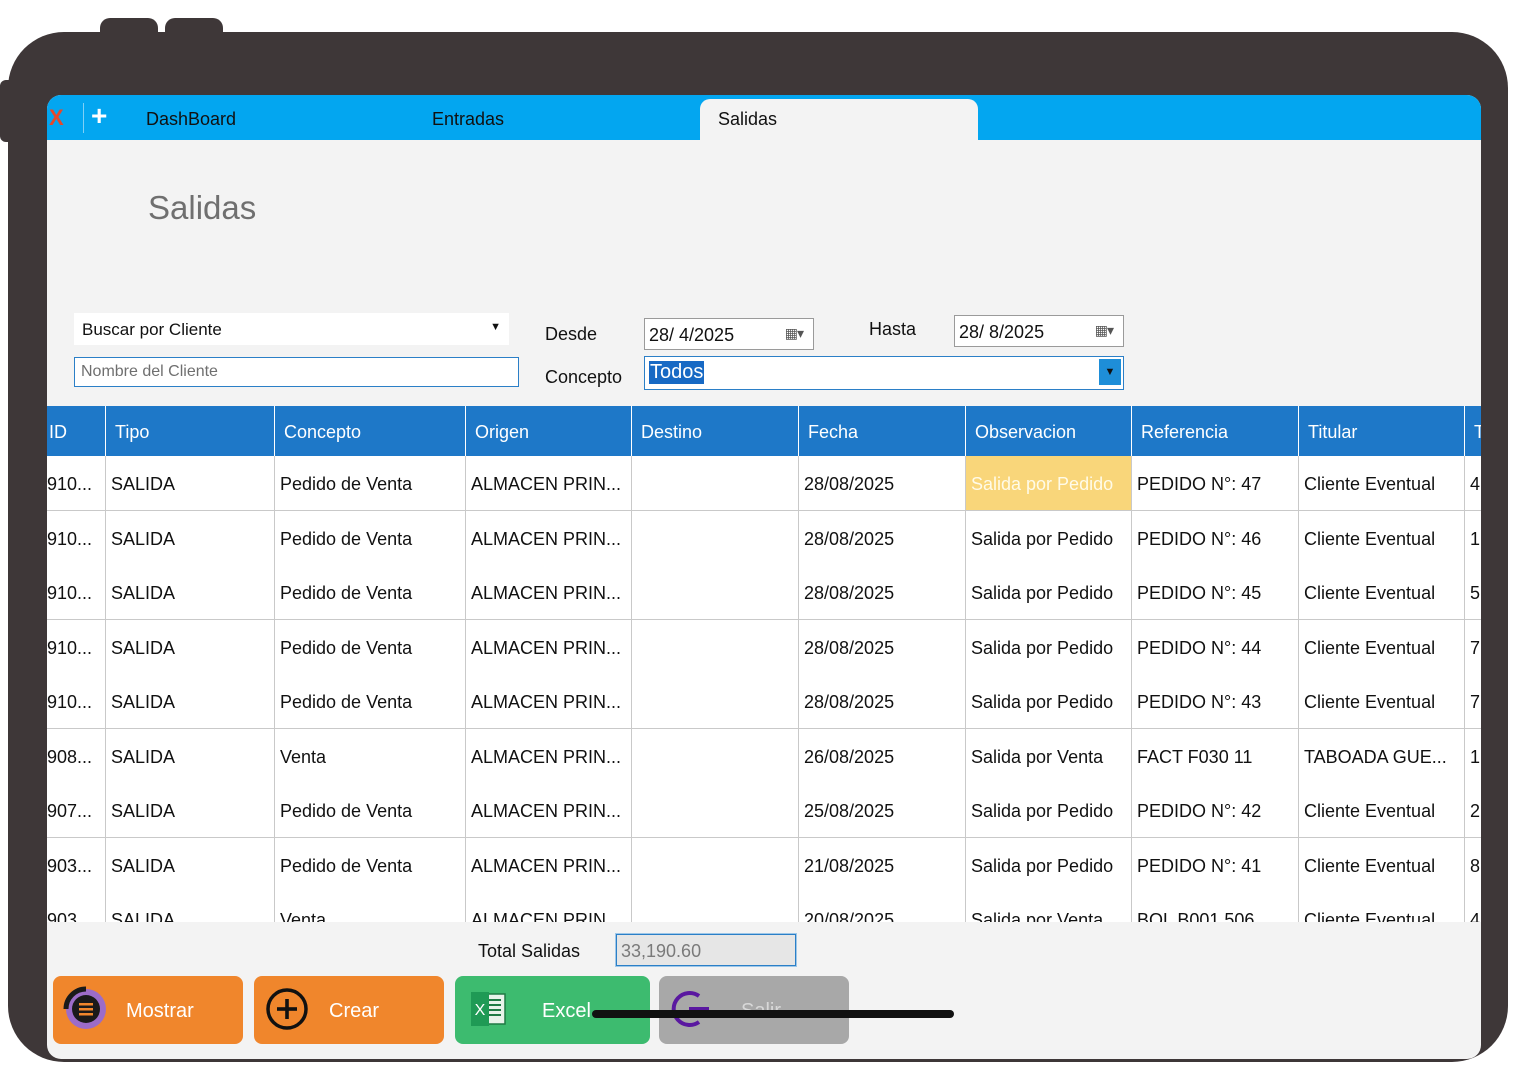 The width and height of the screenshot is (1522, 1080). What do you see at coordinates (1215, 810) in the screenshot?
I see `table-cell: PEDIDO N°: 42` at bounding box center [1215, 810].